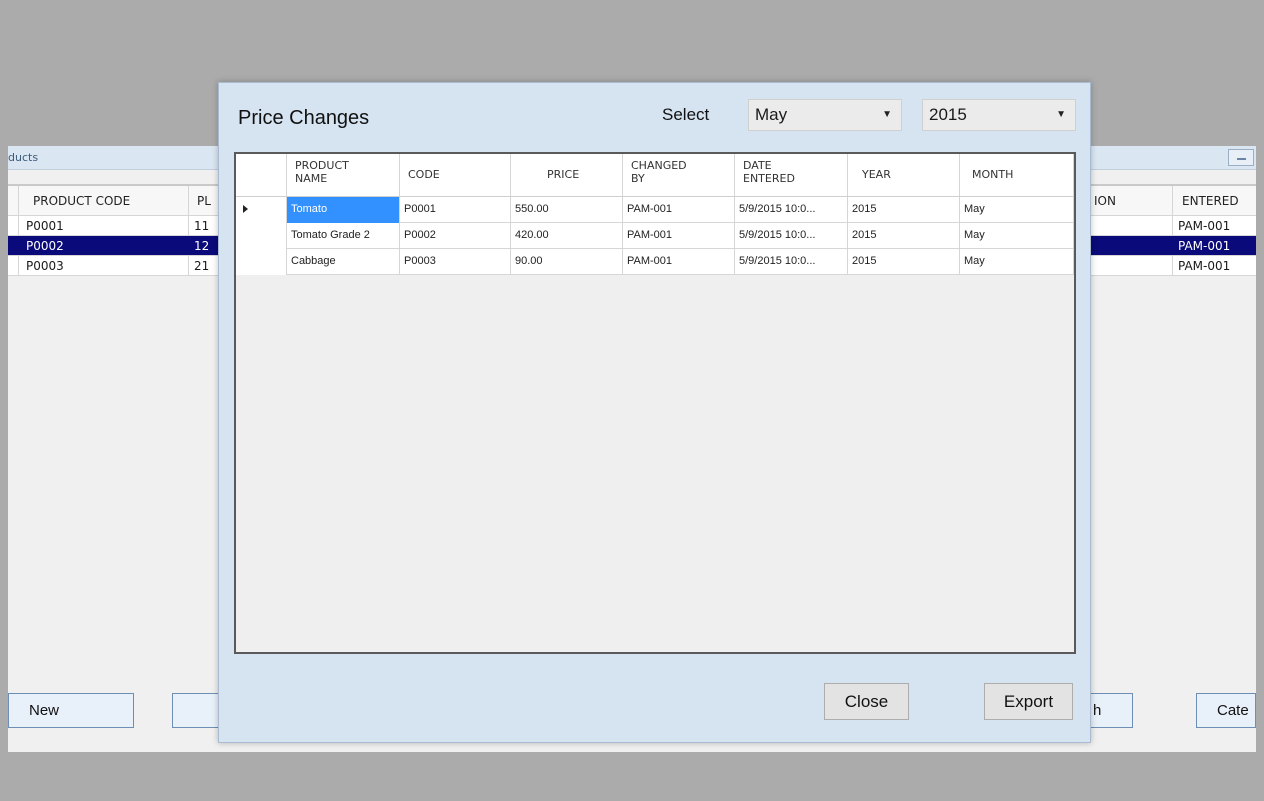 The height and width of the screenshot is (801, 1264). Describe the element at coordinates (343, 262) in the screenshot. I see `cell-product-name: Cabbage` at that location.